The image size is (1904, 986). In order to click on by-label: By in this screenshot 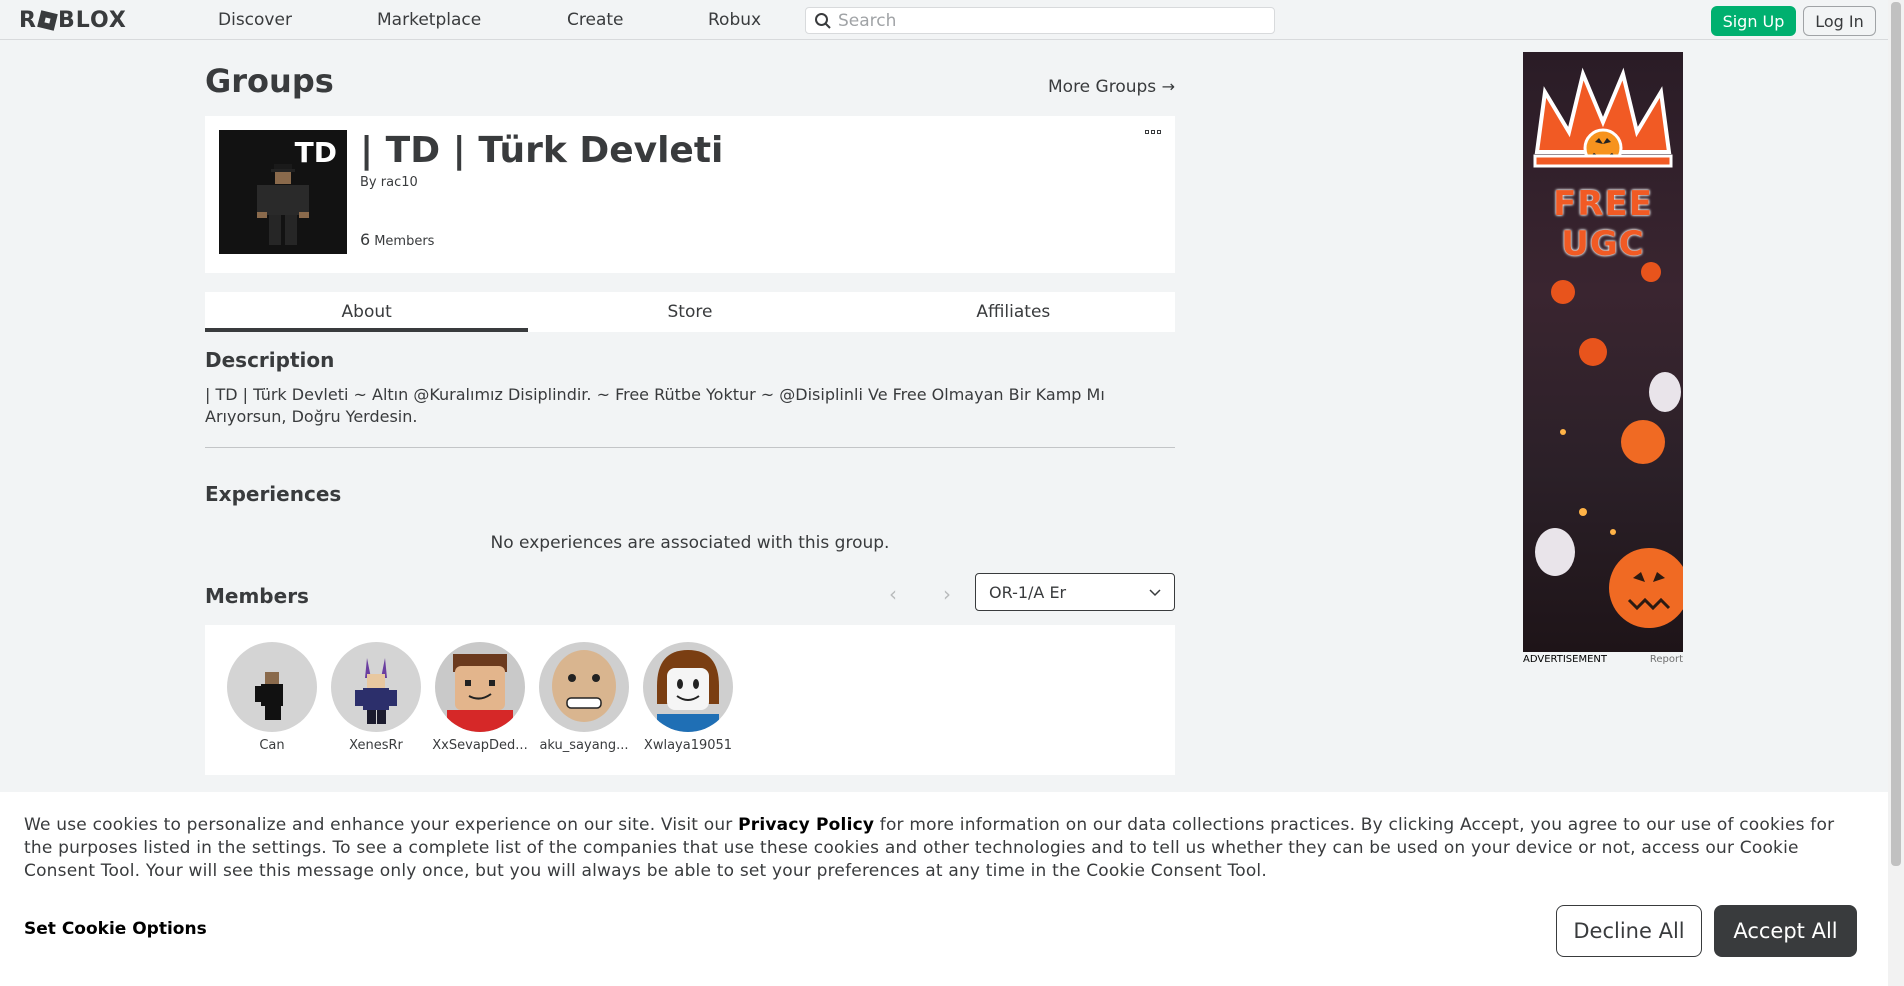, I will do `click(368, 182)`.